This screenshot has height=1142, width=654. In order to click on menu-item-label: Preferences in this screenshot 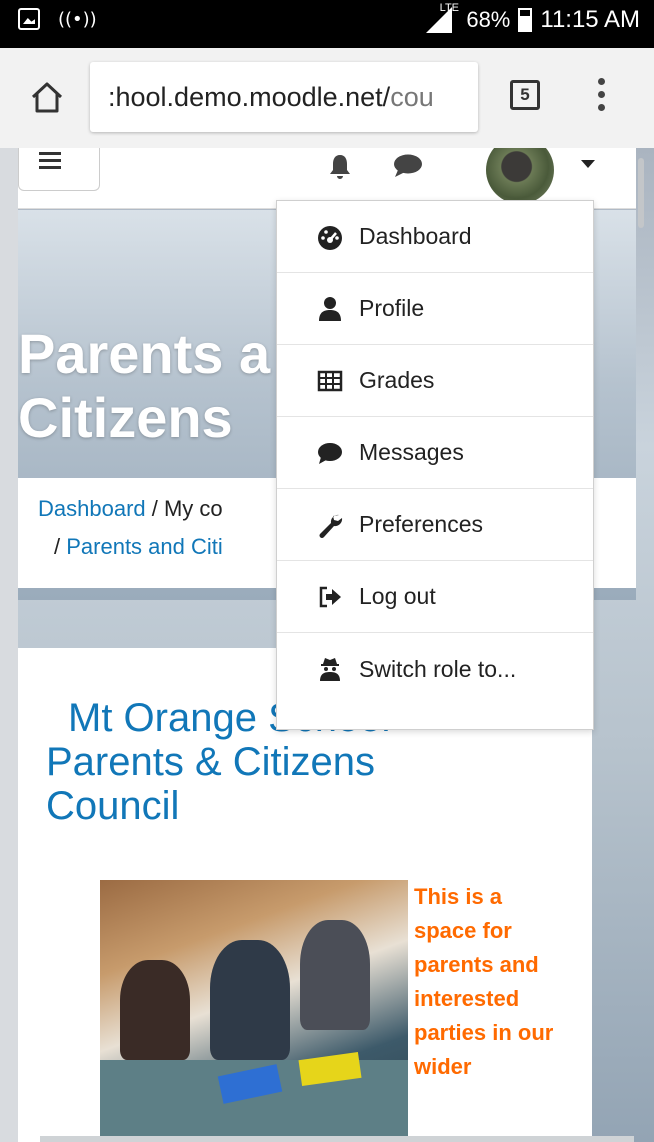, I will do `click(421, 524)`.